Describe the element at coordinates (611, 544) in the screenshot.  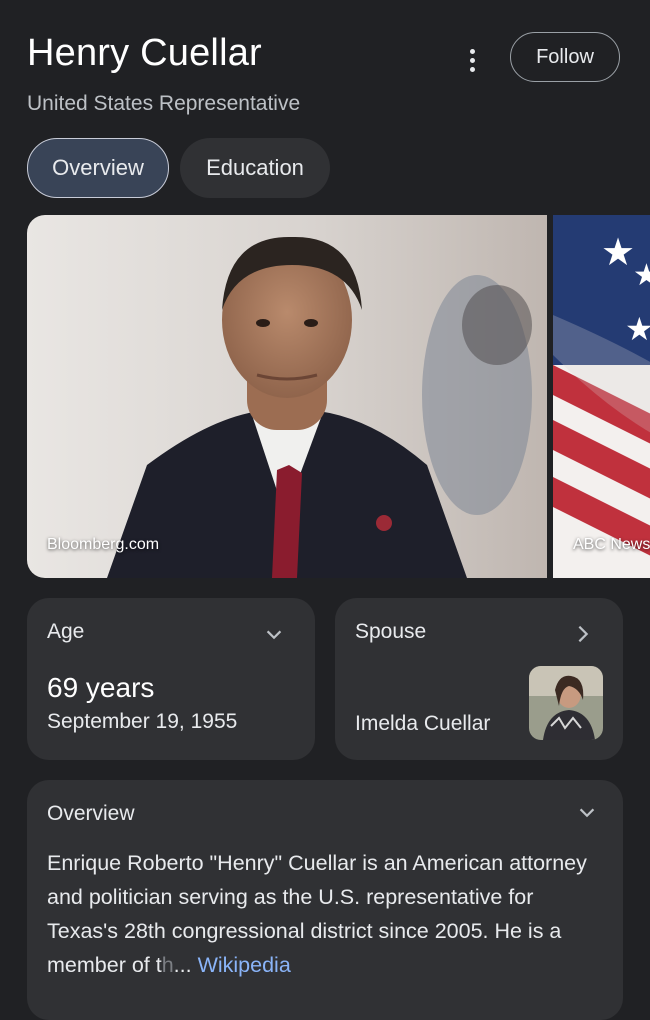
I see `image-source-label: ABC News` at that location.